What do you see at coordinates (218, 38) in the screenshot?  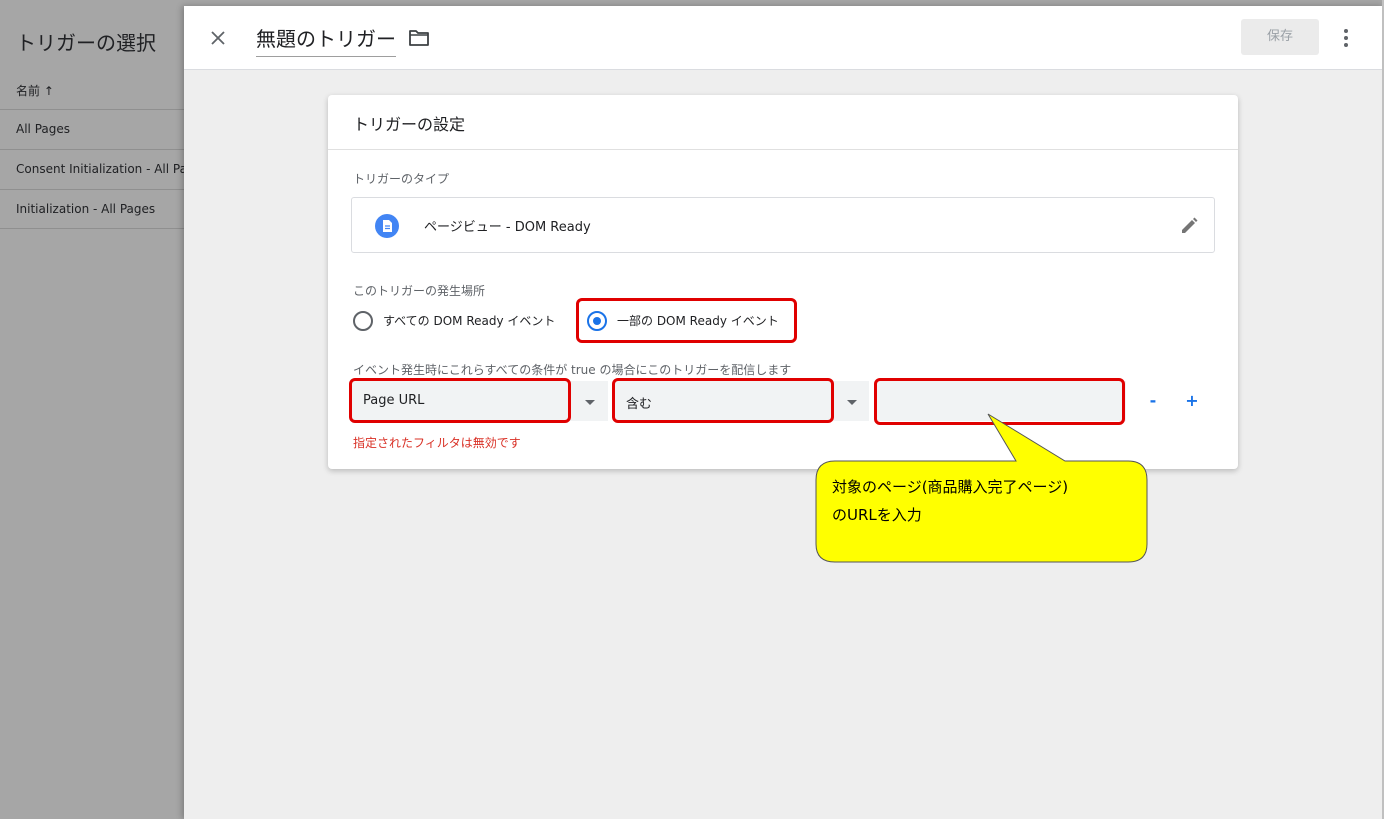 I see `close-icon` at bounding box center [218, 38].